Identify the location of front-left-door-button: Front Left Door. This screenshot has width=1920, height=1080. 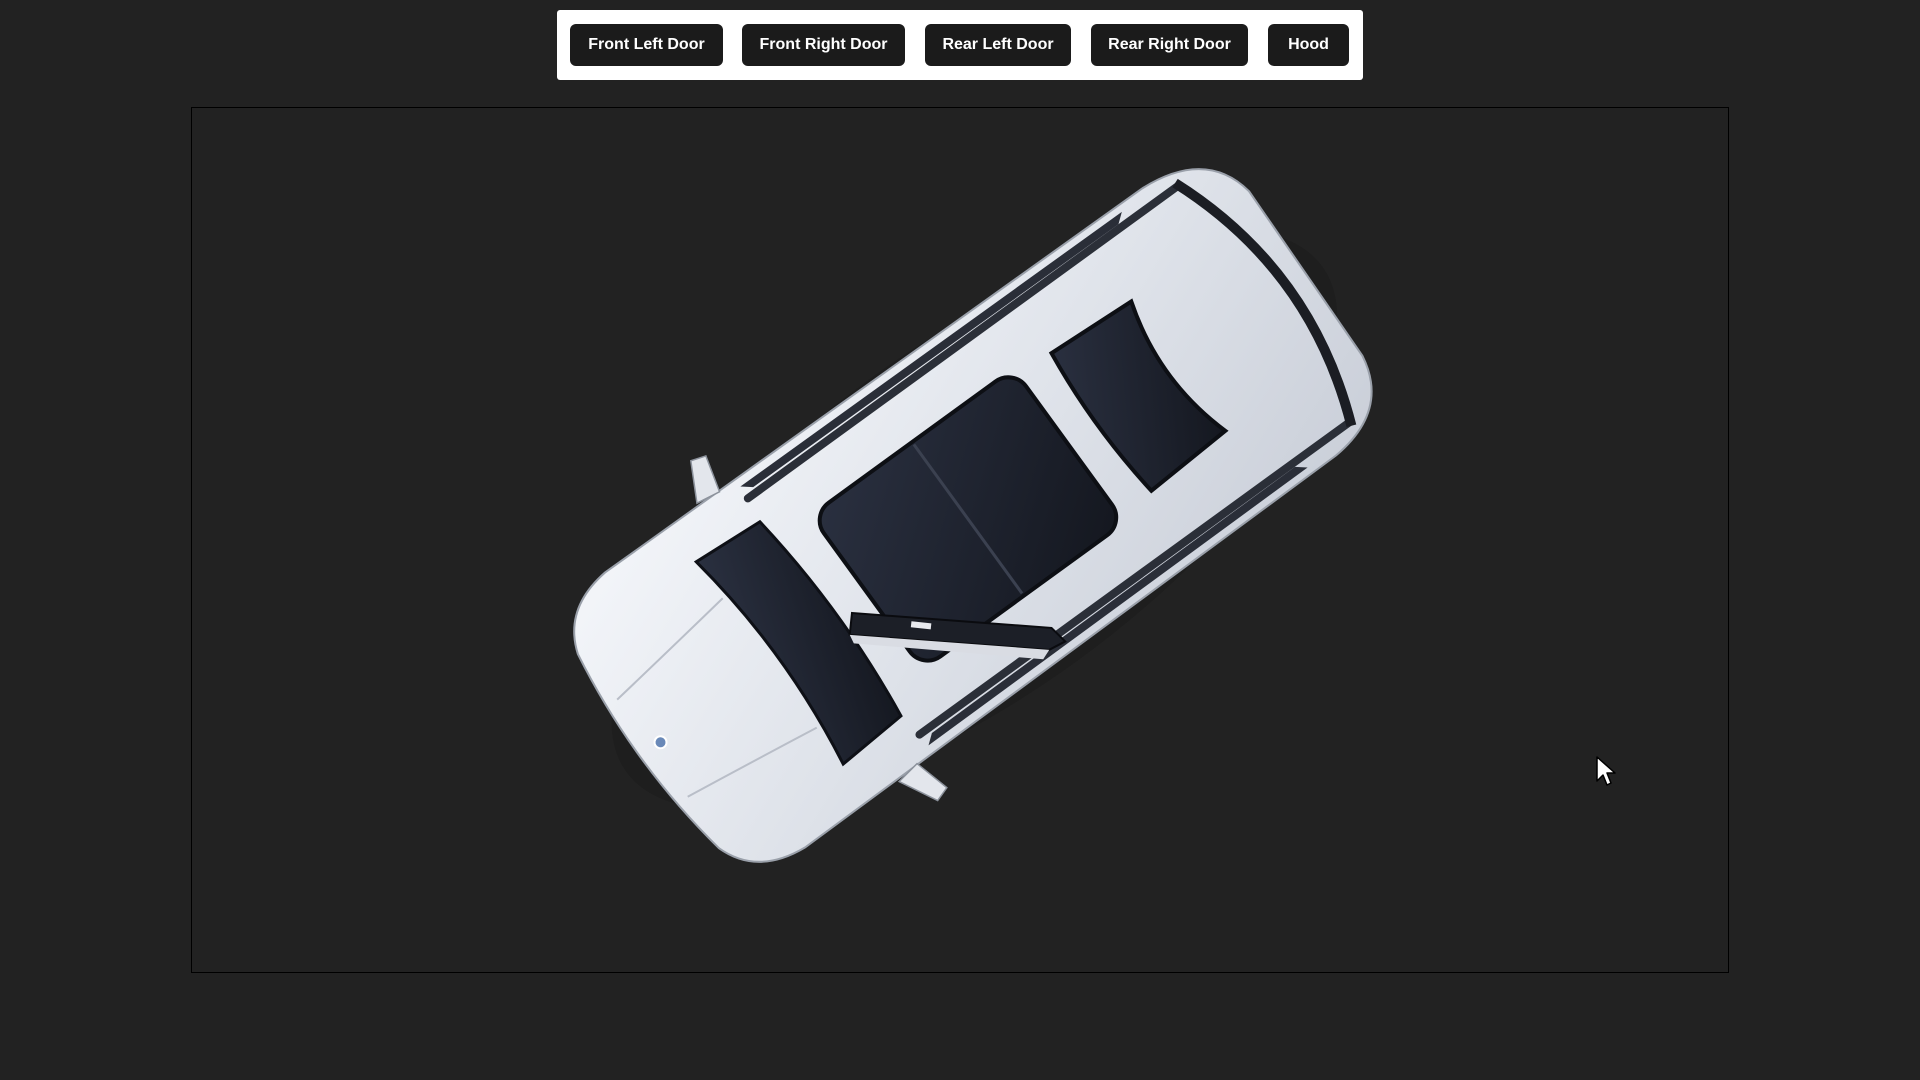
(646, 45).